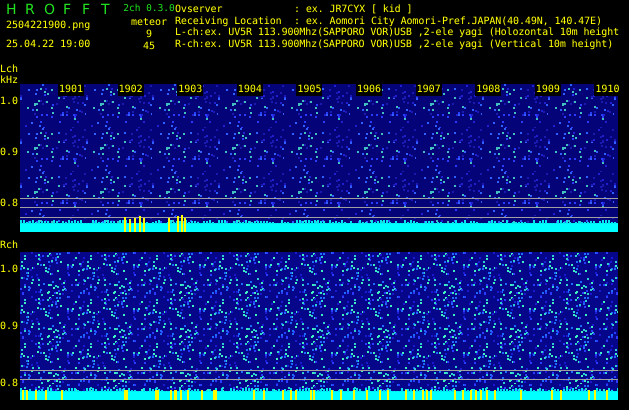 This screenshot has width=629, height=410. What do you see at coordinates (199, 10) in the screenshot?
I see `info-label: Ovserver` at bounding box center [199, 10].